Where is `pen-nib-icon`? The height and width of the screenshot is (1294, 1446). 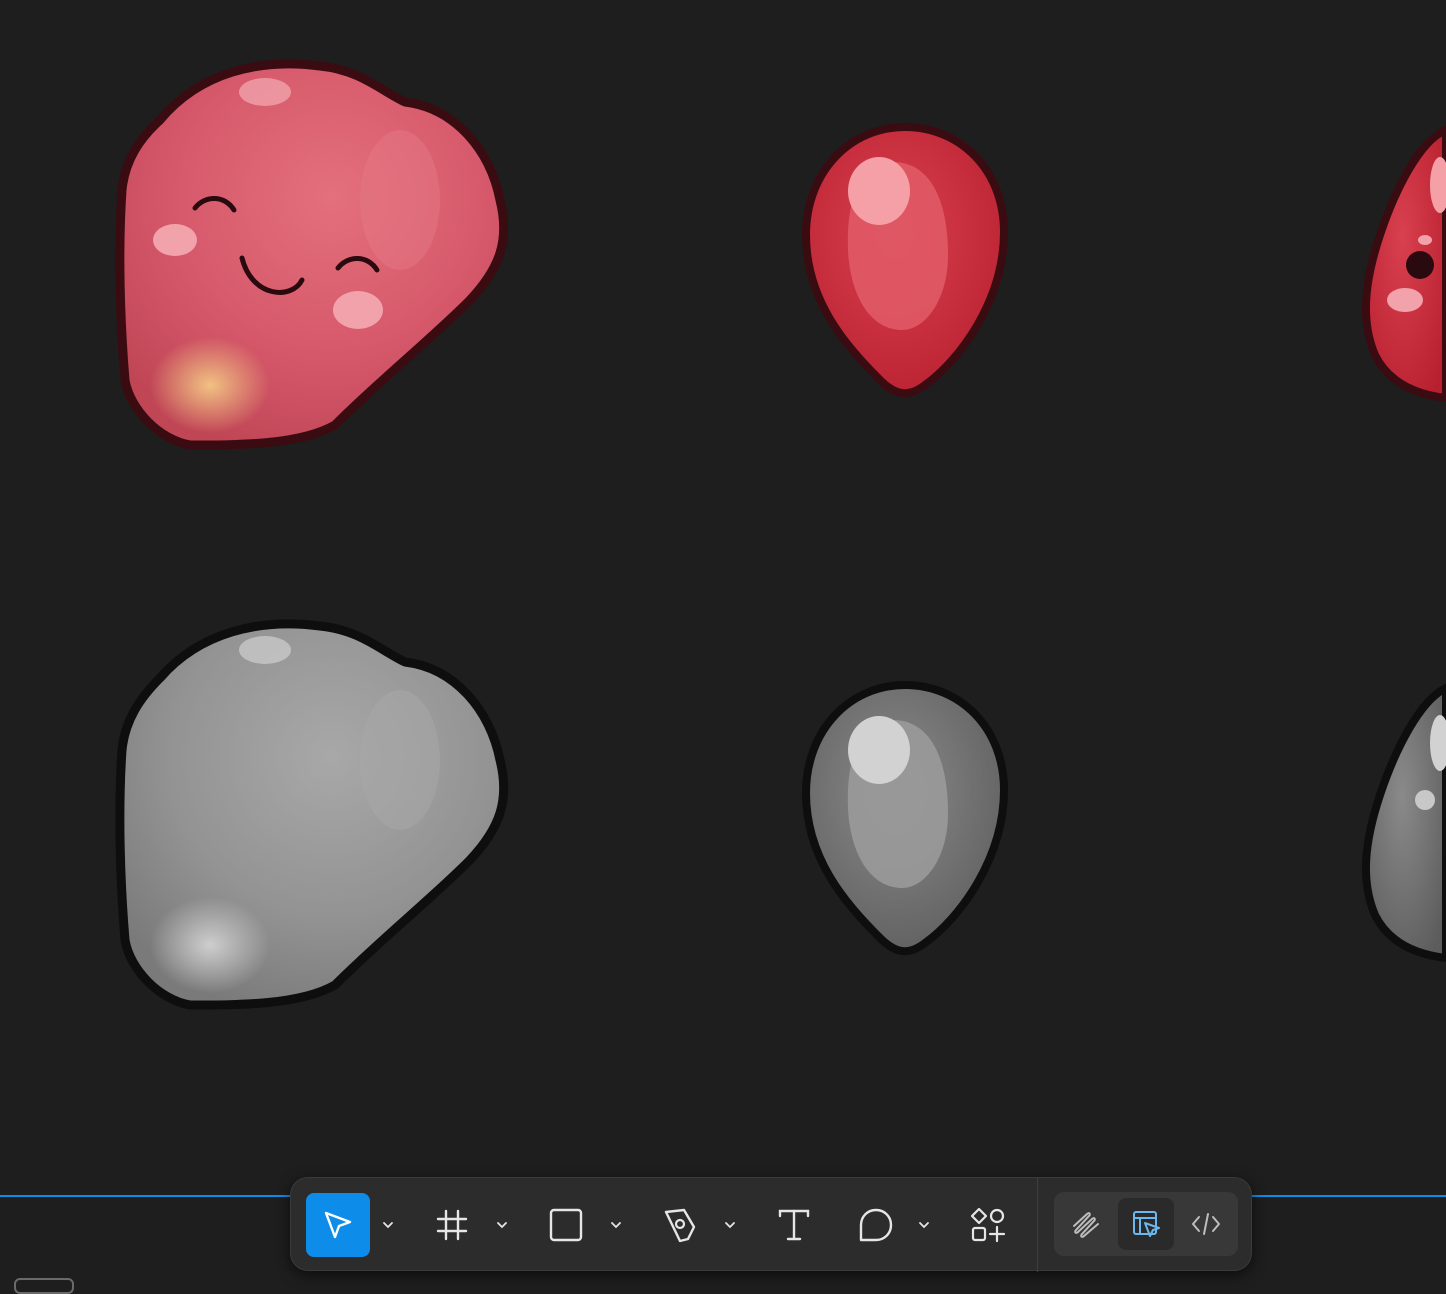 pen-nib-icon is located at coordinates (680, 1225).